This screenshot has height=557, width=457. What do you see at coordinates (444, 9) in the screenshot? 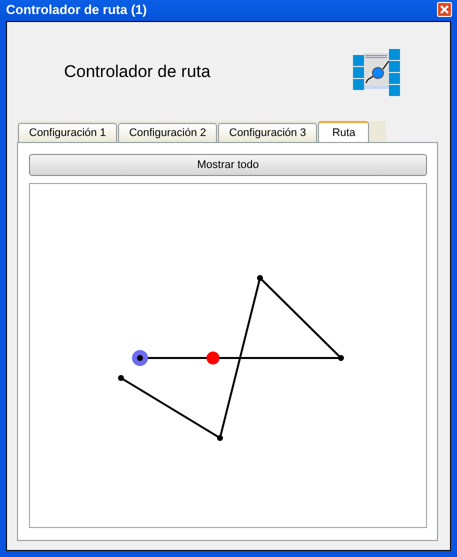
I see `close-button` at bounding box center [444, 9].